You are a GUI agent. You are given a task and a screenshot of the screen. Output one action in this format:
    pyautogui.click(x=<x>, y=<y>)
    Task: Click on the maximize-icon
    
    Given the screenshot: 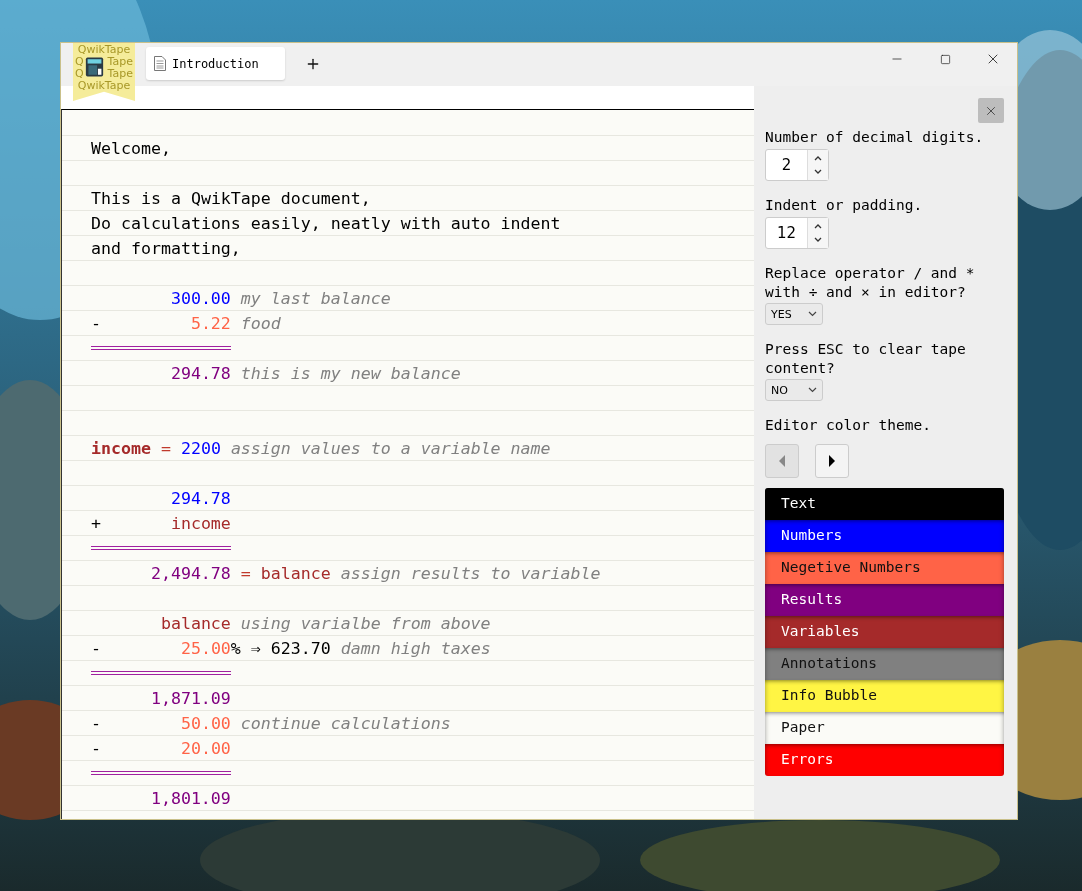 What is the action you would take?
    pyautogui.click(x=945, y=59)
    